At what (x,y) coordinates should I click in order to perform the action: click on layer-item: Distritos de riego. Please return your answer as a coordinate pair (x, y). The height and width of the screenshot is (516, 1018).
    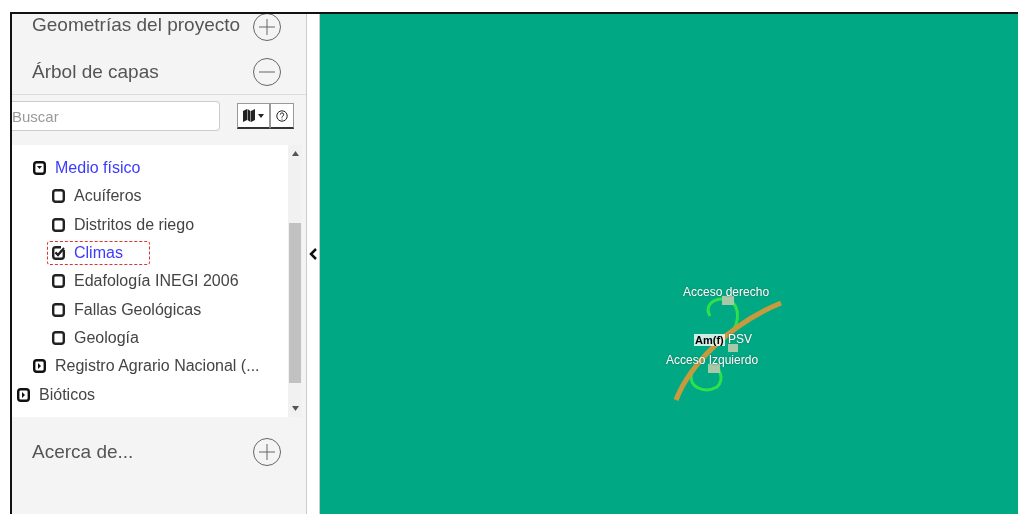
    Looking at the image, I should click on (123, 224).